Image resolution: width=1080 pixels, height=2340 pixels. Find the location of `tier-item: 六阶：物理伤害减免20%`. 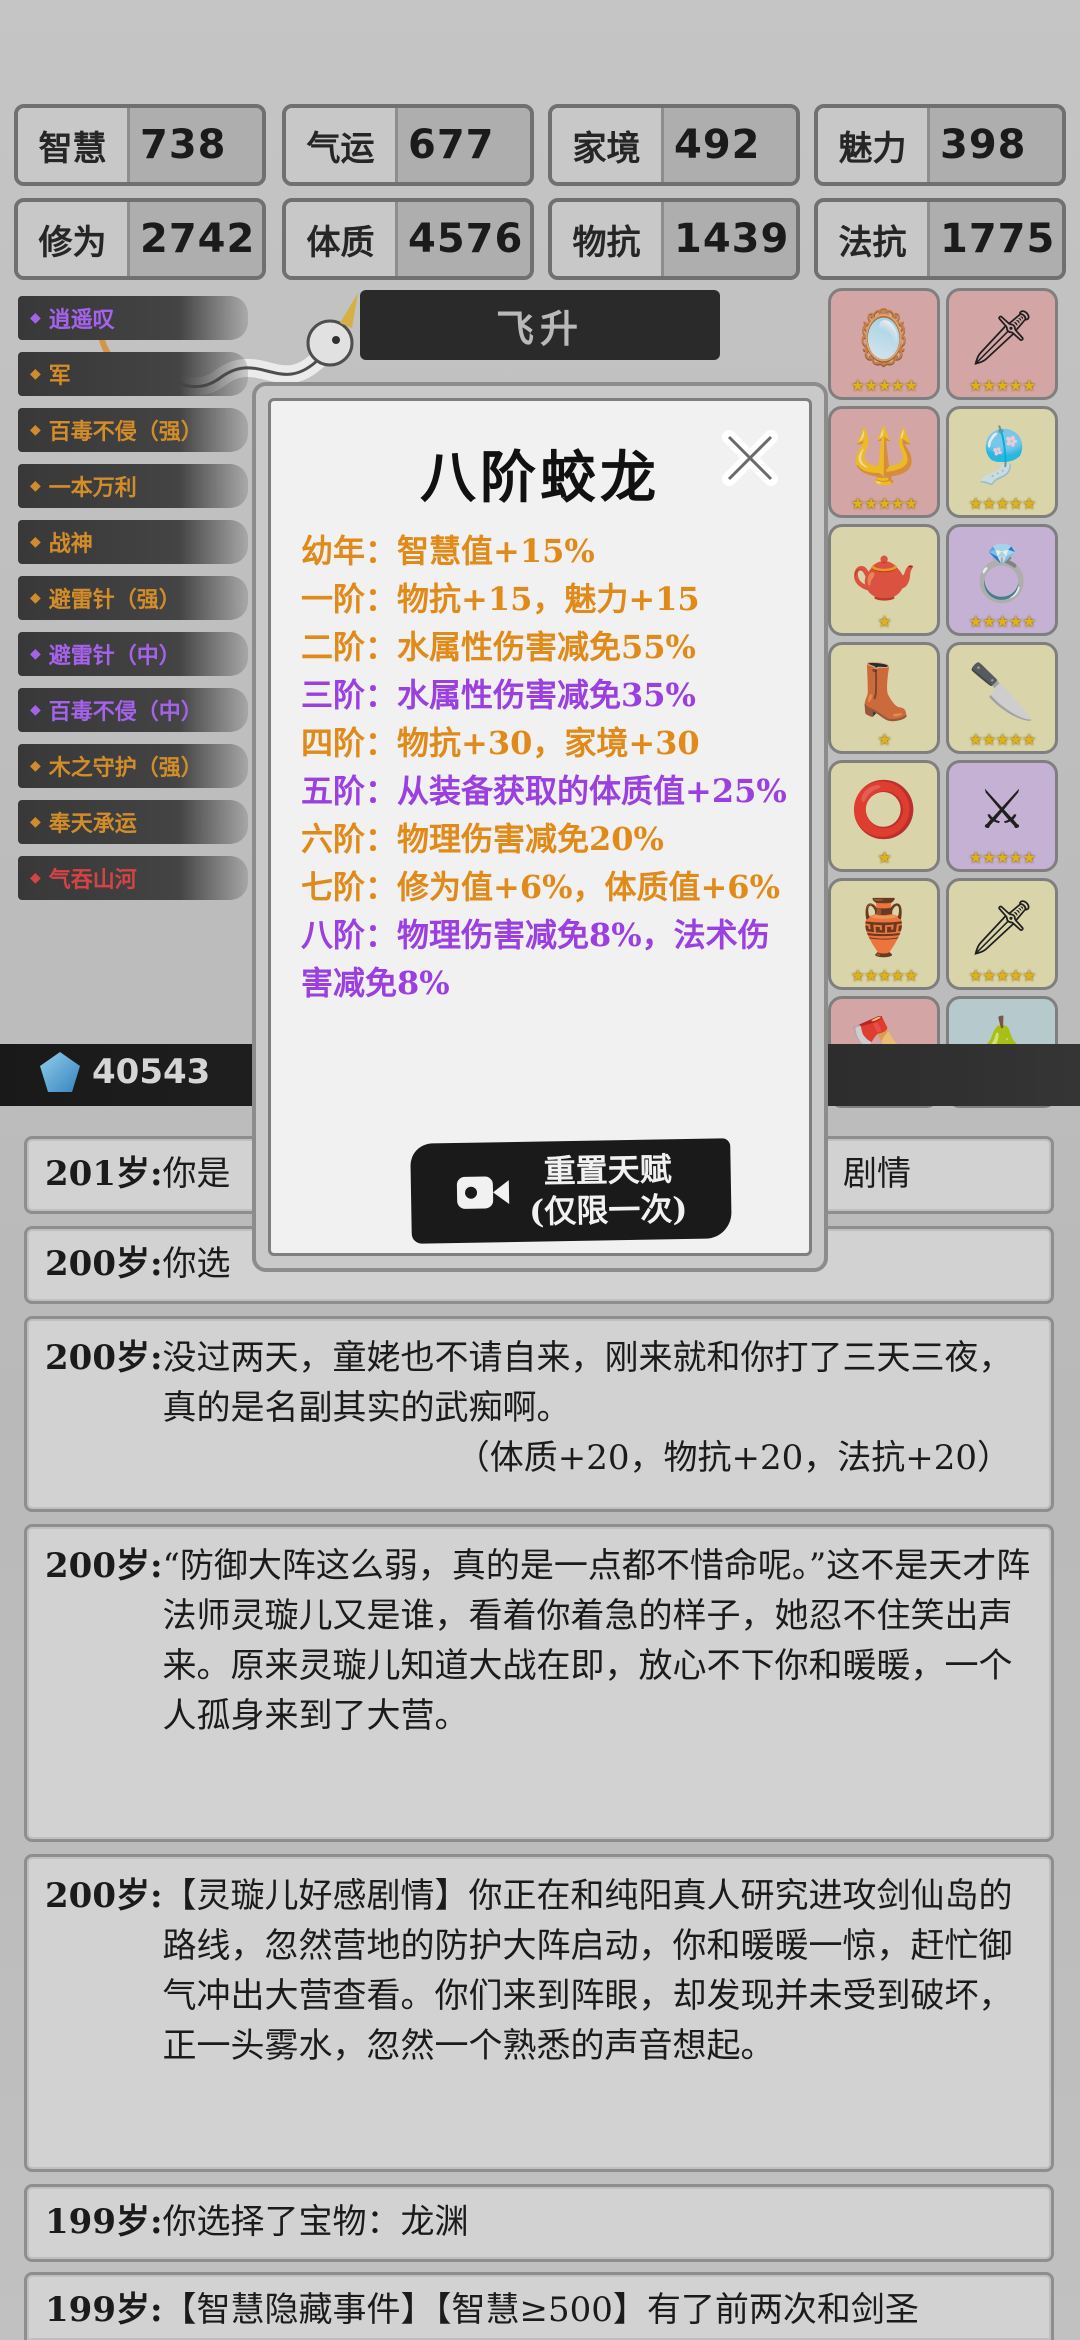

tier-item: 六阶：物理伤害减免20% is located at coordinates (482, 839).